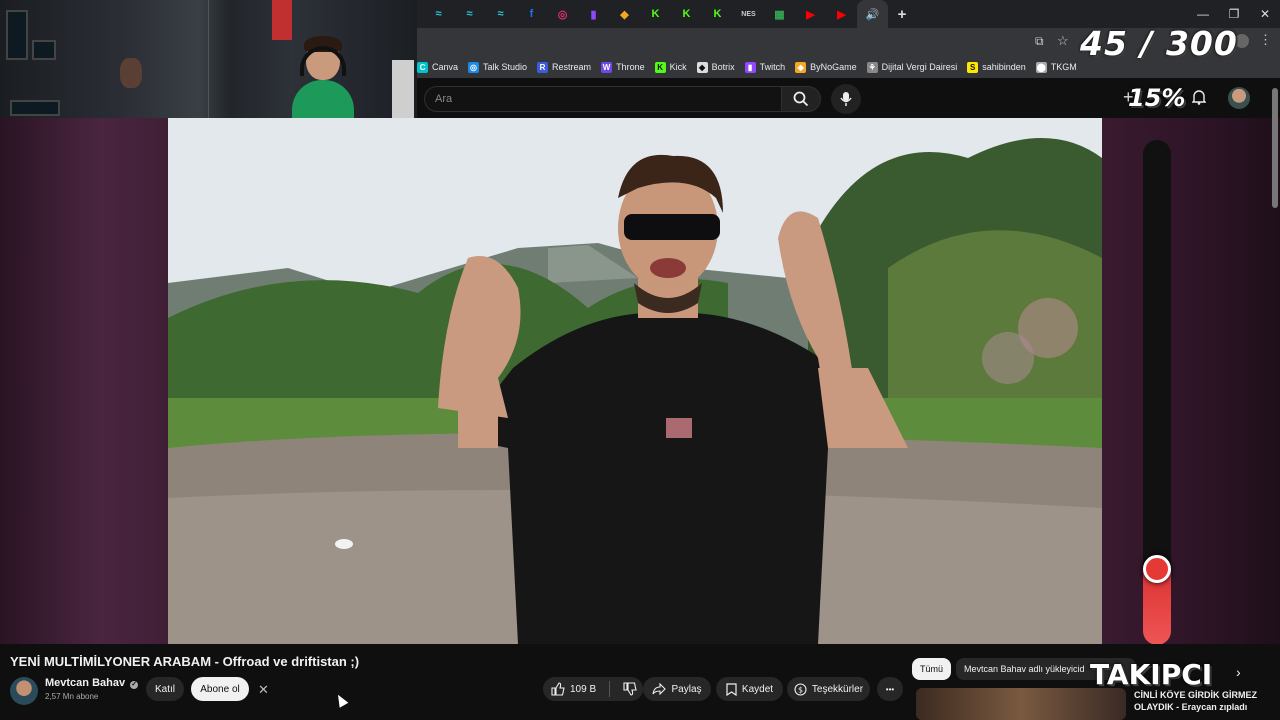  What do you see at coordinates (323, 77) in the screenshot?
I see `streamer` at bounding box center [323, 77].